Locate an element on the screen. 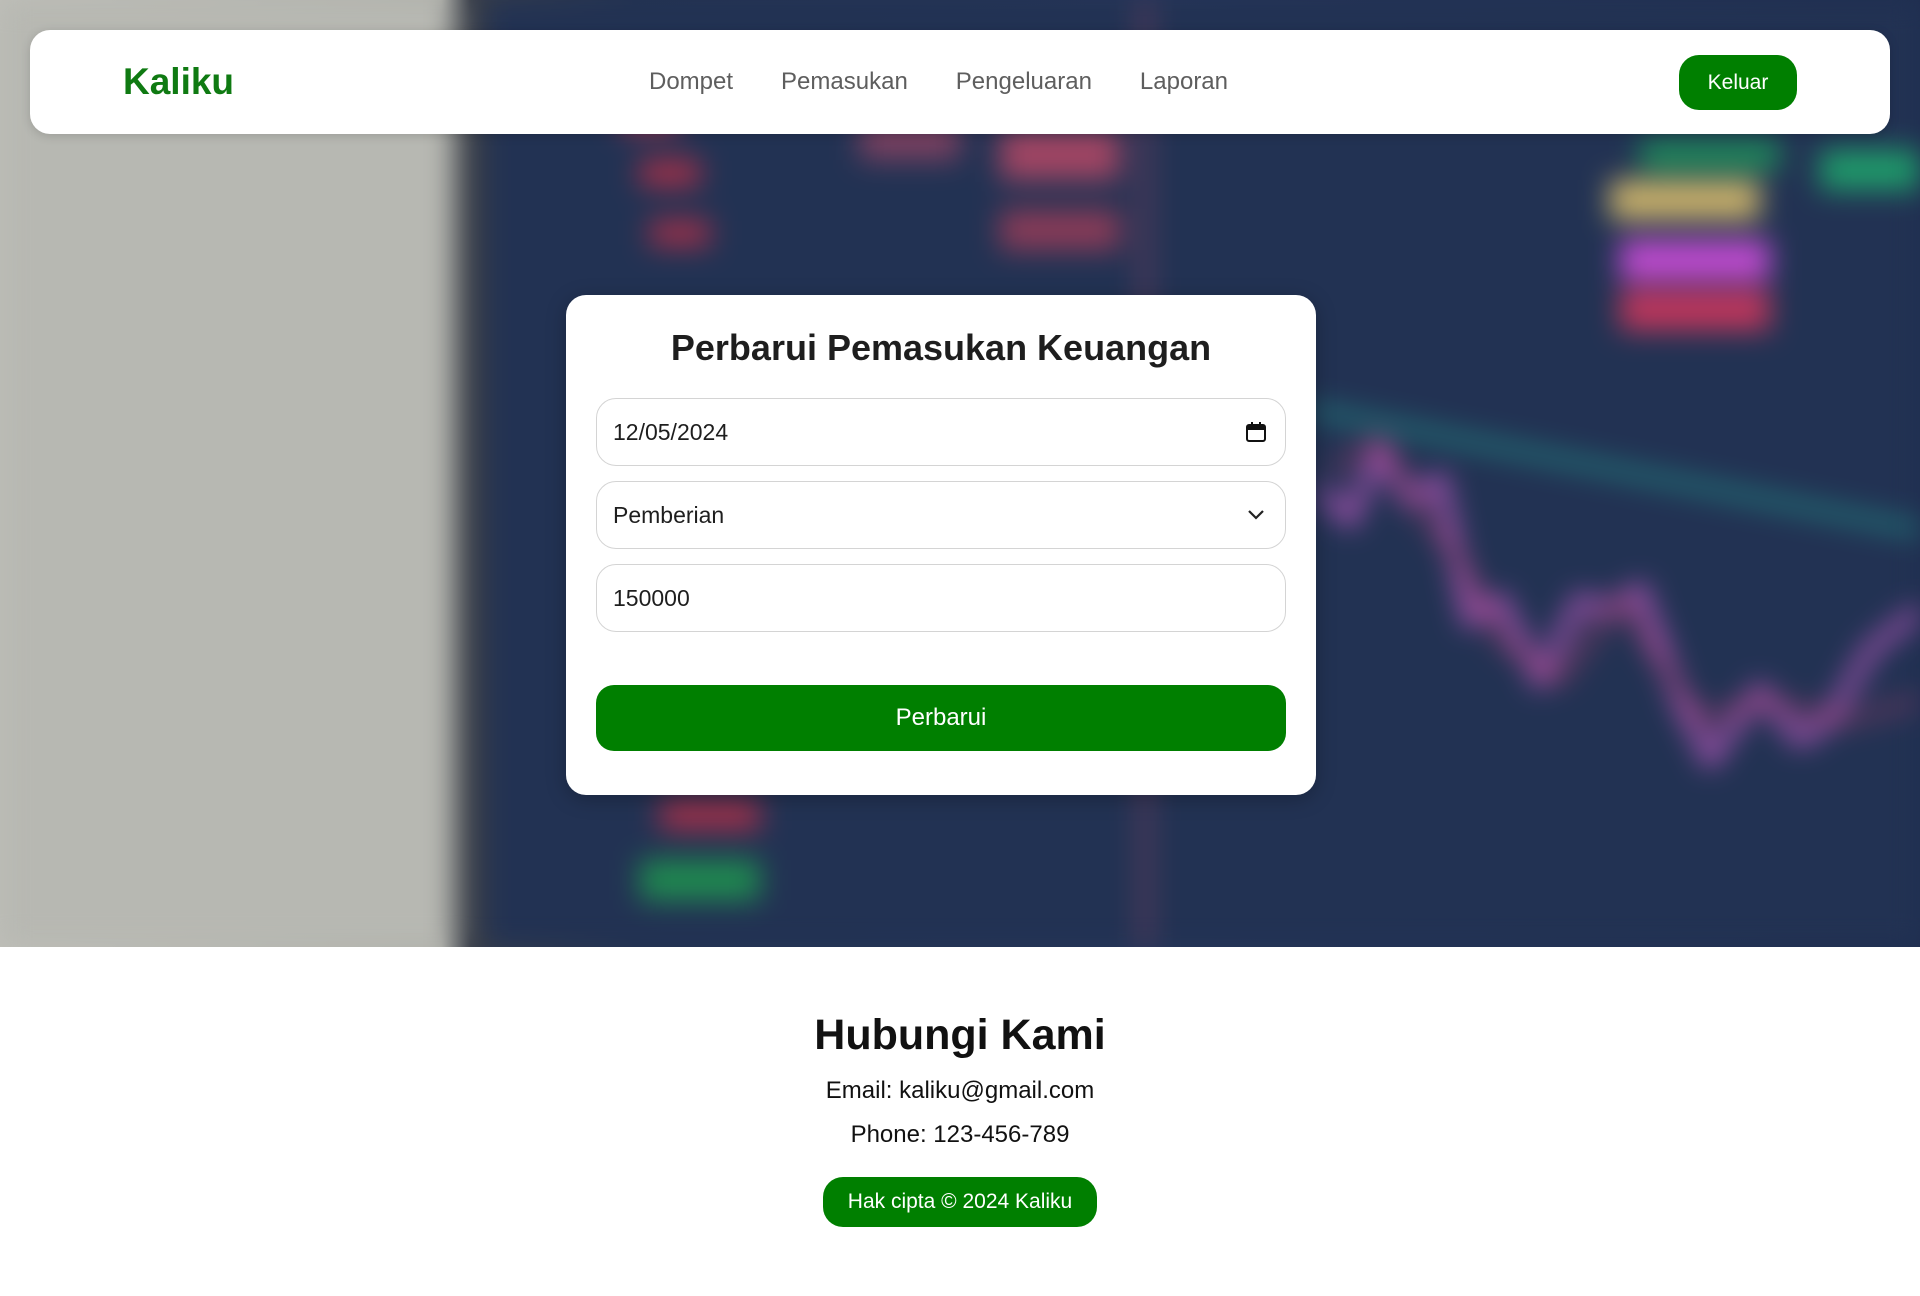 The image size is (1920, 1296). category-select: Pemberian is located at coordinates (941, 515).